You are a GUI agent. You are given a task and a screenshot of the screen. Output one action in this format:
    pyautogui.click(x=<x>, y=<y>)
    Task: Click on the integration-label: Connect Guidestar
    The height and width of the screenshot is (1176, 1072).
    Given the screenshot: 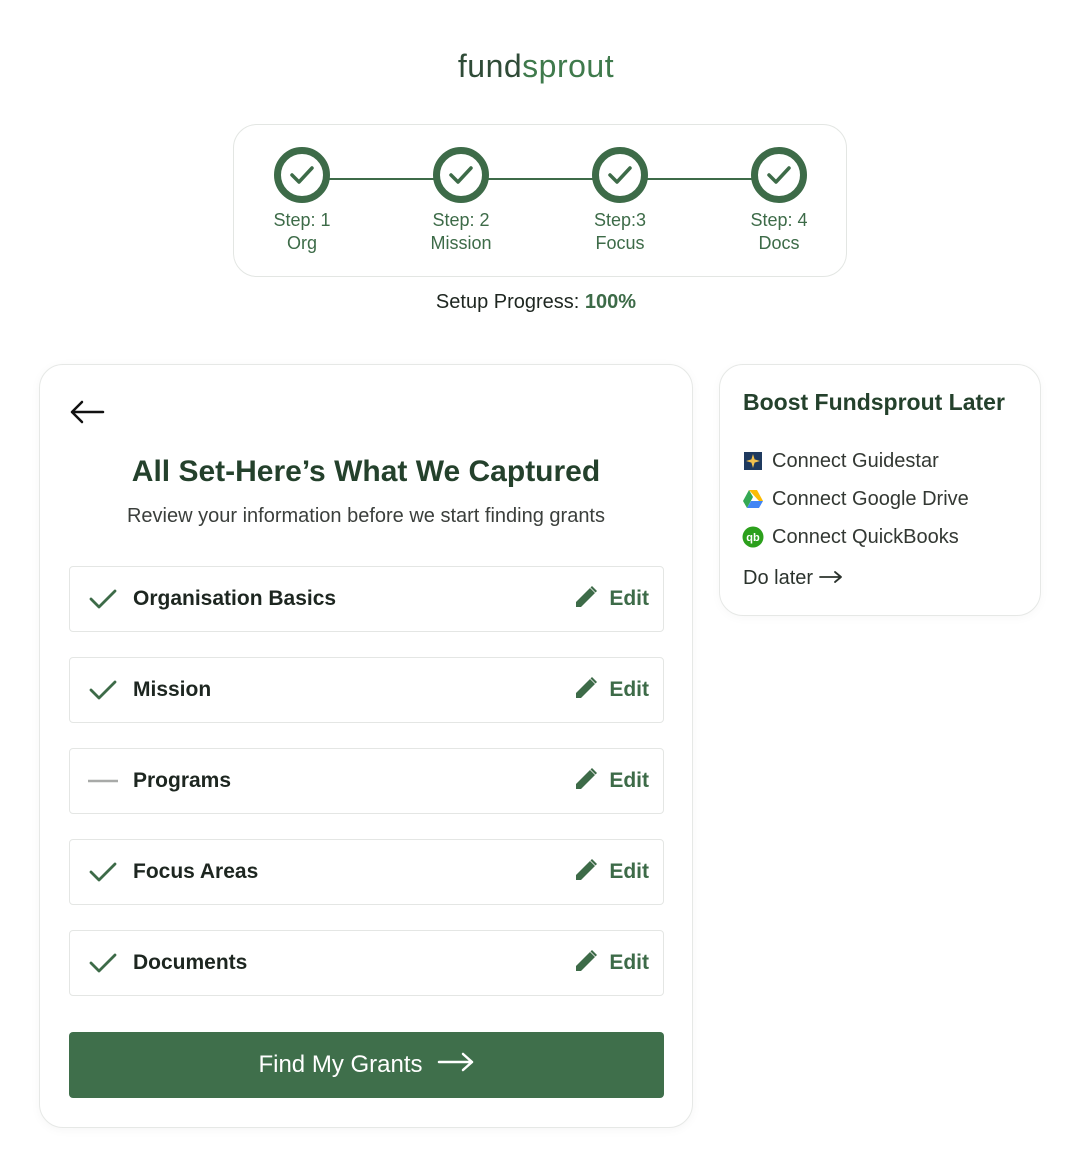 What is the action you would take?
    pyautogui.click(x=855, y=460)
    